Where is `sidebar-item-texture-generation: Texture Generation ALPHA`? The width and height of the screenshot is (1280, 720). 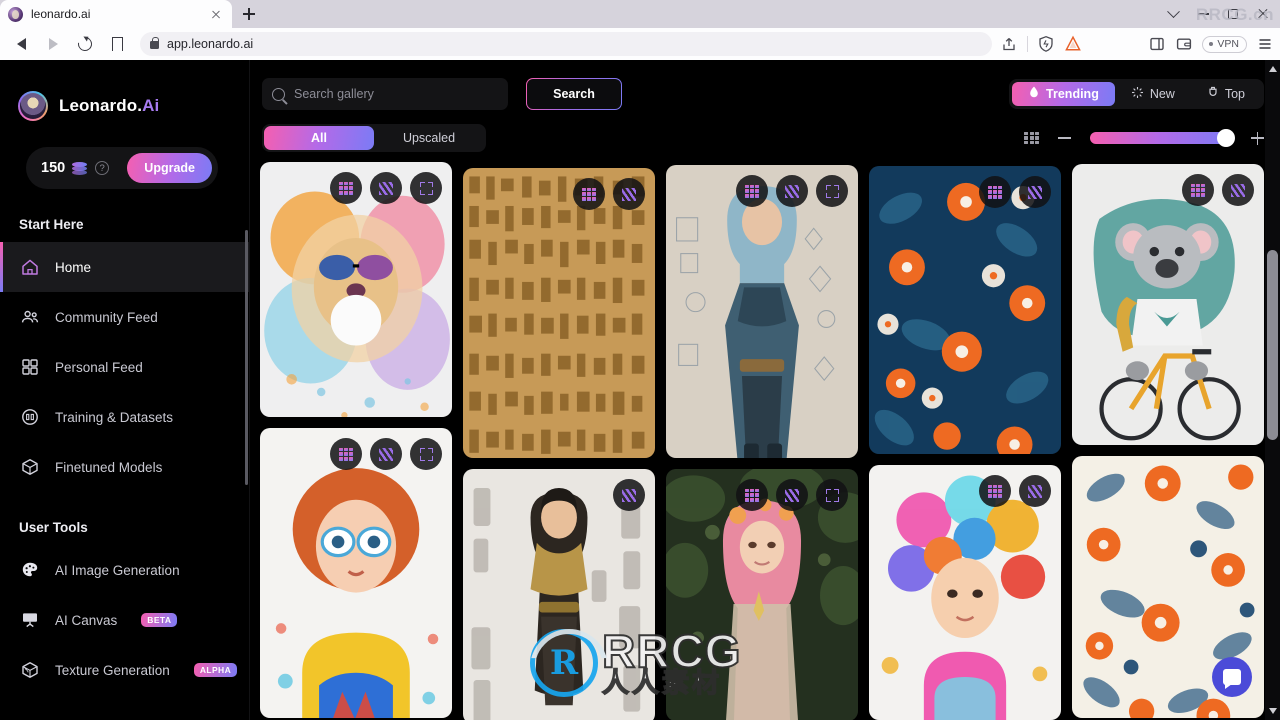 sidebar-item-texture-generation: Texture Generation ALPHA is located at coordinates (124, 670).